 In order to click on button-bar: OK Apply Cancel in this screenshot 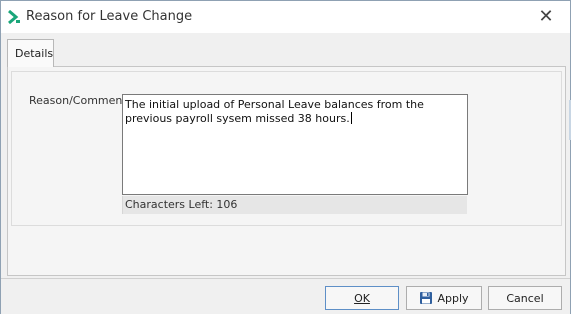, I will do `click(285, 296)`.